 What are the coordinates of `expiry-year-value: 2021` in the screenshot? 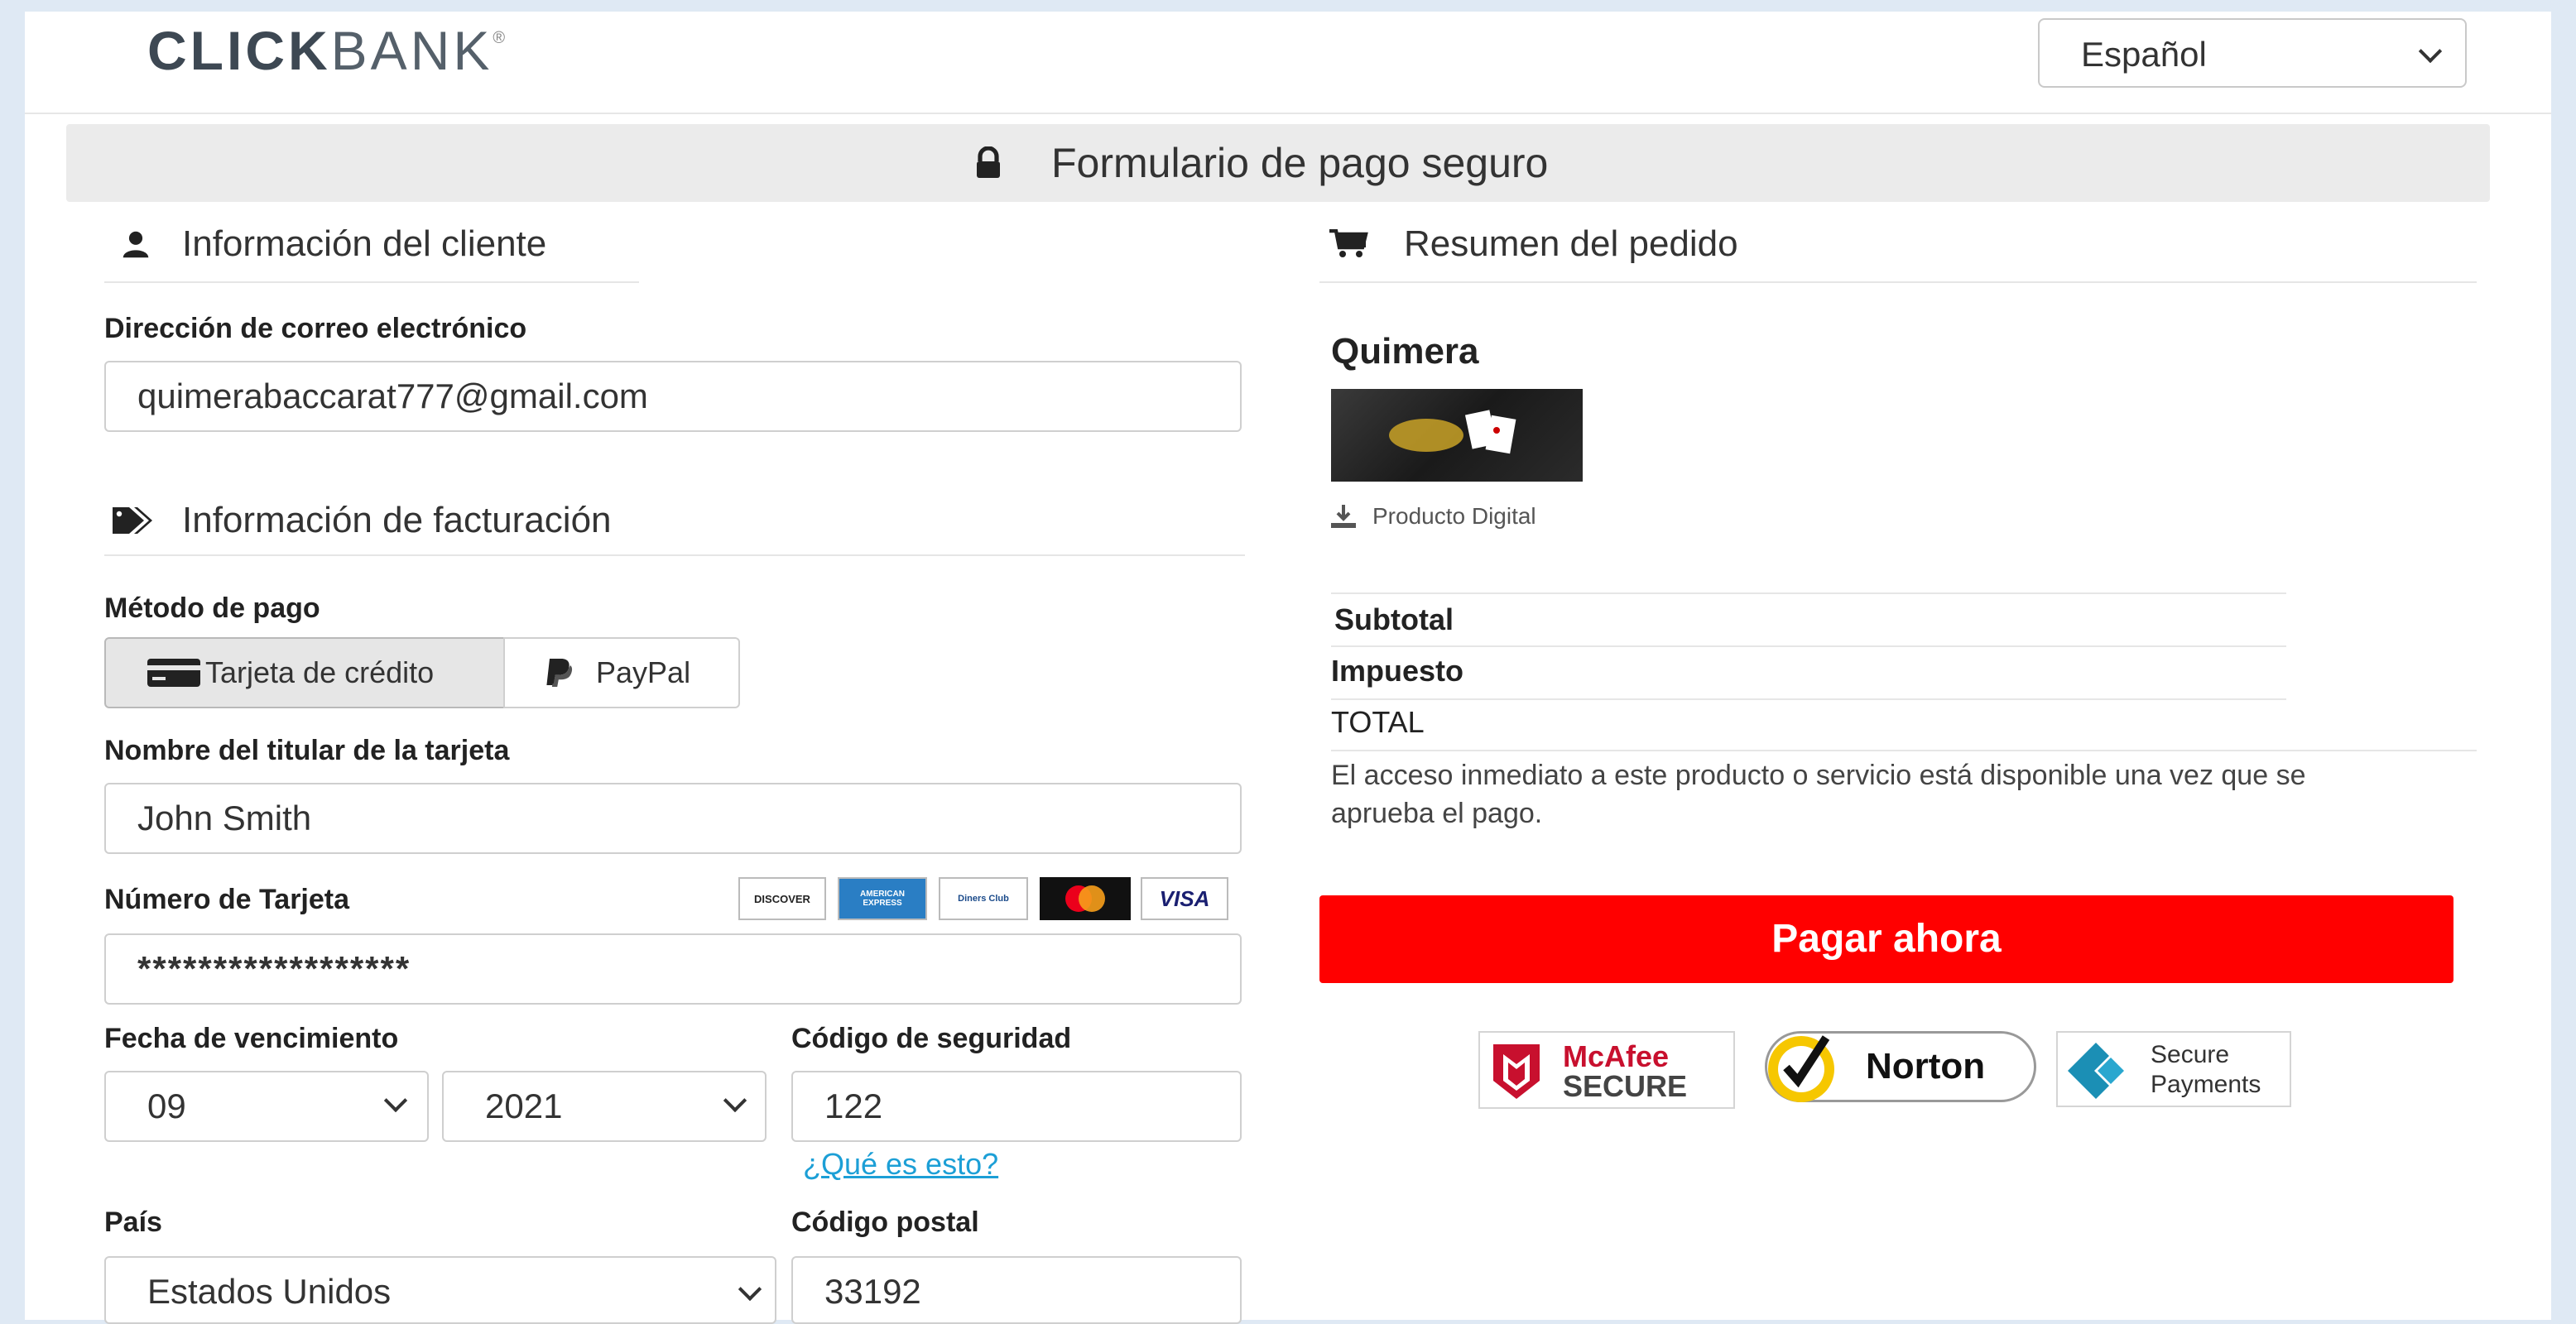 It's located at (524, 1106).